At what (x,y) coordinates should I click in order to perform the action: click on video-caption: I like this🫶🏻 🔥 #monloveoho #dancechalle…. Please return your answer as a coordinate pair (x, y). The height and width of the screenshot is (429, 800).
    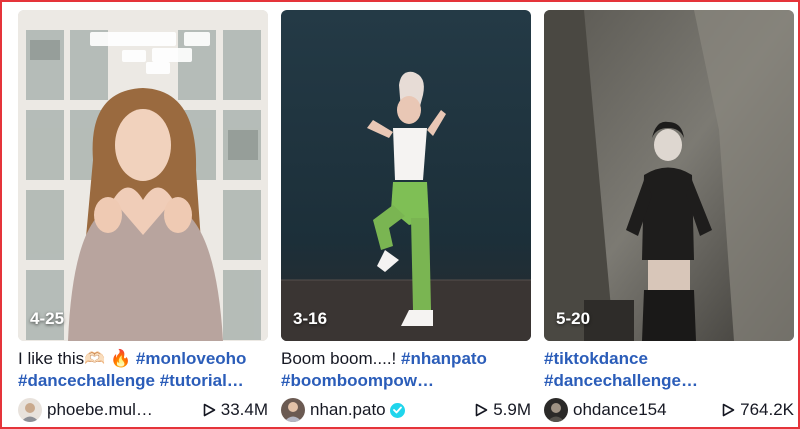
    Looking at the image, I should click on (143, 370).